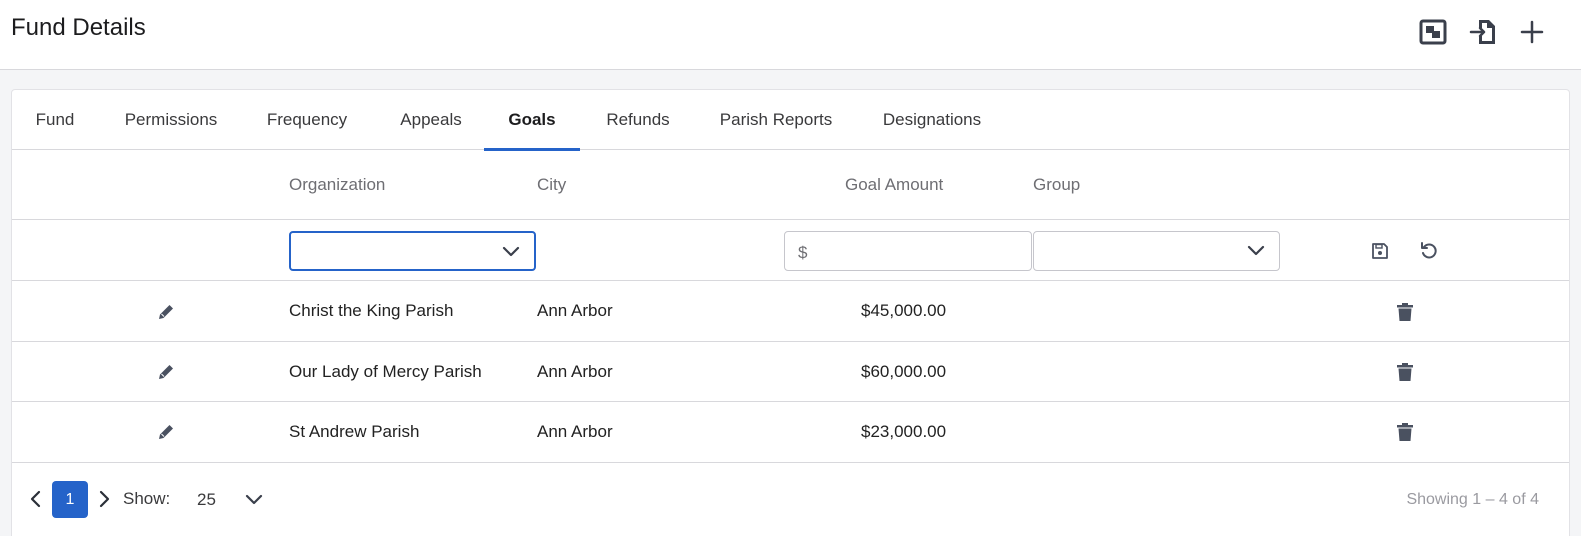 This screenshot has width=1581, height=536. Describe the element at coordinates (78, 27) in the screenshot. I see `page-title: Fund Details` at that location.